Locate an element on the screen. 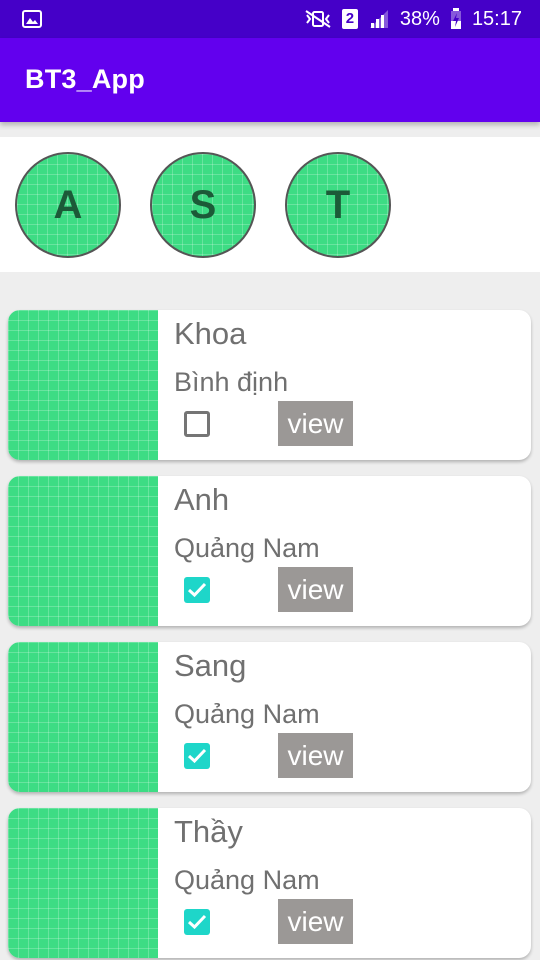 Image resolution: width=540 pixels, height=960 pixels. contact-name: Khoa is located at coordinates (210, 333).